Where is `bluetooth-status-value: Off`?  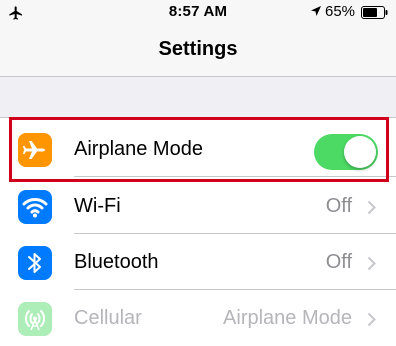
bluetooth-status-value: Off is located at coordinates (338, 262).